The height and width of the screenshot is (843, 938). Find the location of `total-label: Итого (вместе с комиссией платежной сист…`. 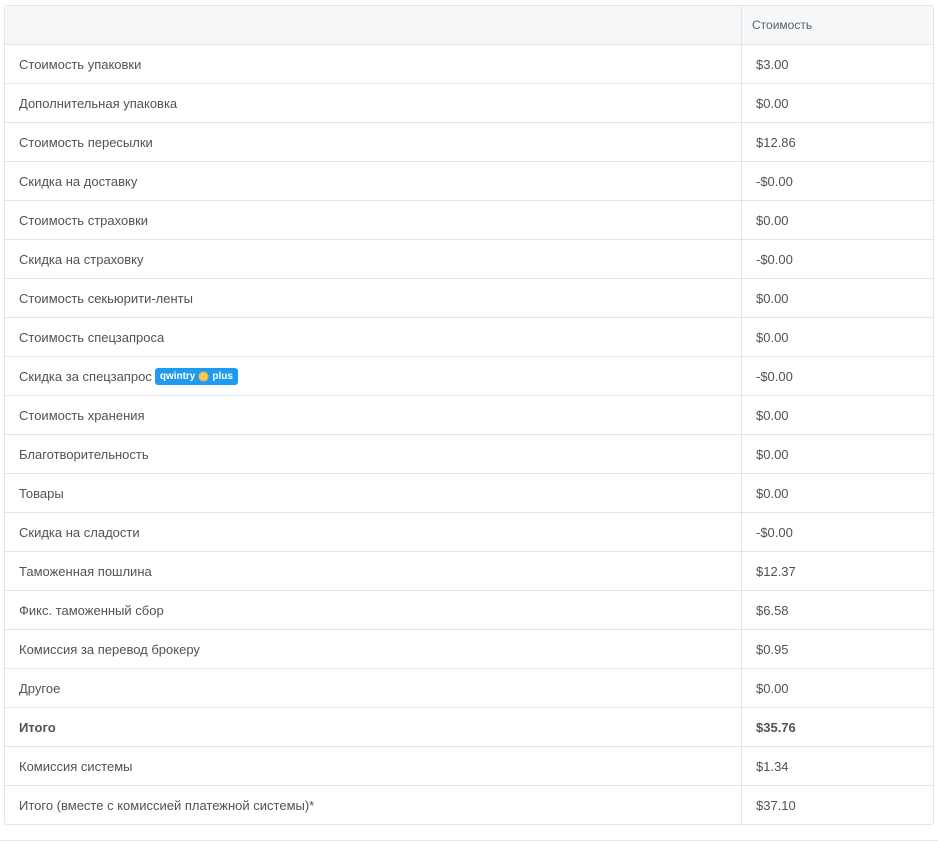

total-label: Итого (вместе с комиссией платежной сист… is located at coordinates (373, 805).